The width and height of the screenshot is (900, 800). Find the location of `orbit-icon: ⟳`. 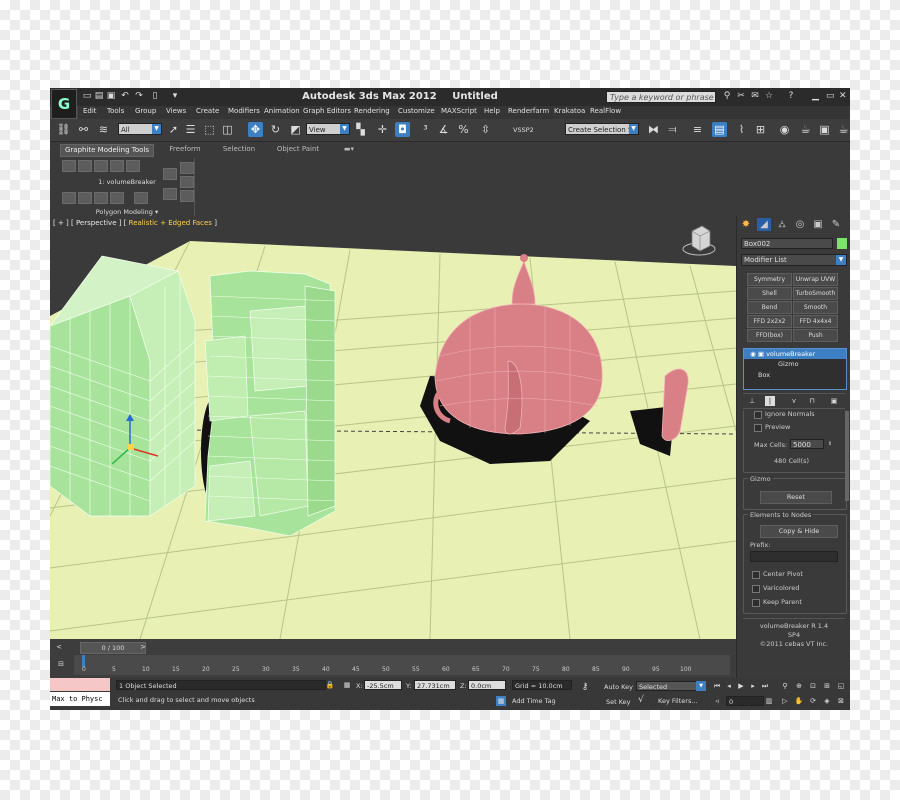

orbit-icon: ⟳ is located at coordinates (813, 701).